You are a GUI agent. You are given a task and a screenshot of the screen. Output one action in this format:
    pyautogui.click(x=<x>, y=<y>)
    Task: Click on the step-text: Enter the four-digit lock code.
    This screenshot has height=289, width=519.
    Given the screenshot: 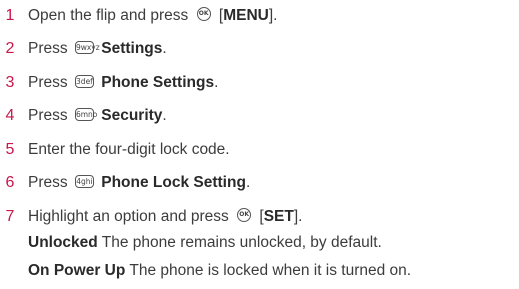 What is the action you would take?
    pyautogui.click(x=129, y=149)
    